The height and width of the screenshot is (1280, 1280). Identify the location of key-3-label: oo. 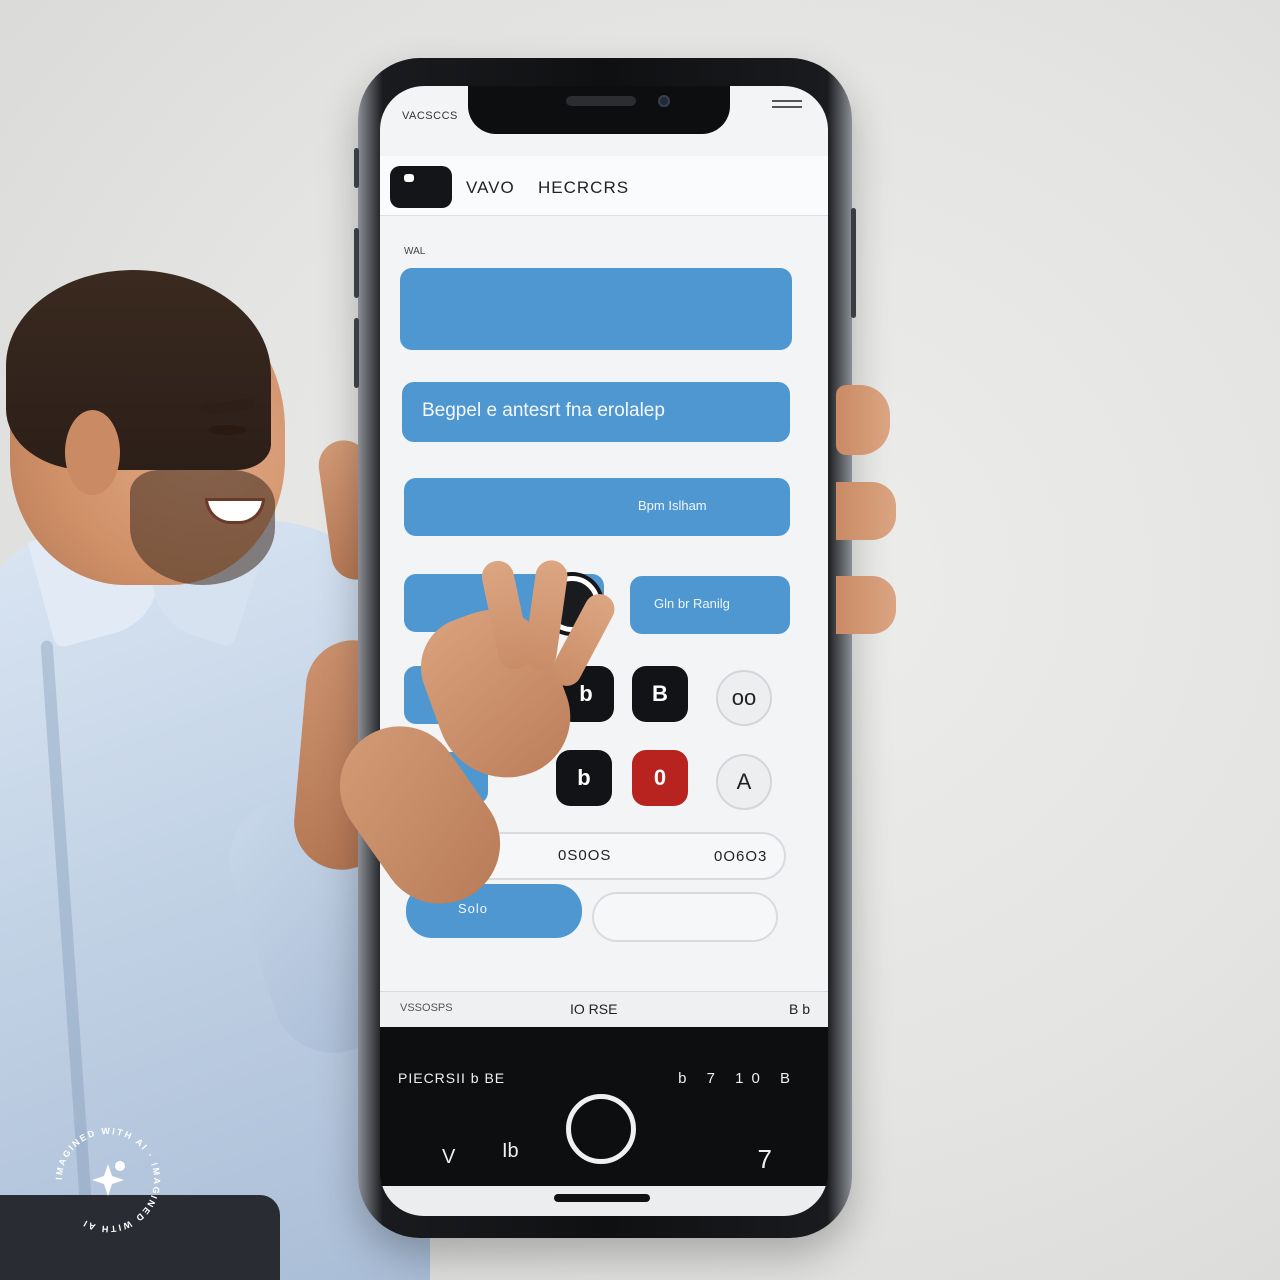
(744, 697).